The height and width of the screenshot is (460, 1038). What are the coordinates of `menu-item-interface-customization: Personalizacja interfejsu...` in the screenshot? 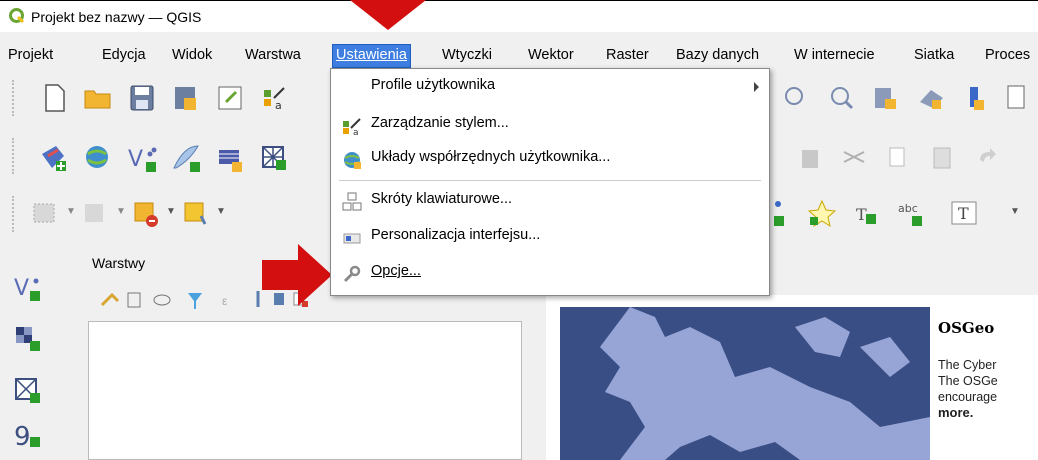 It's located at (550, 237).